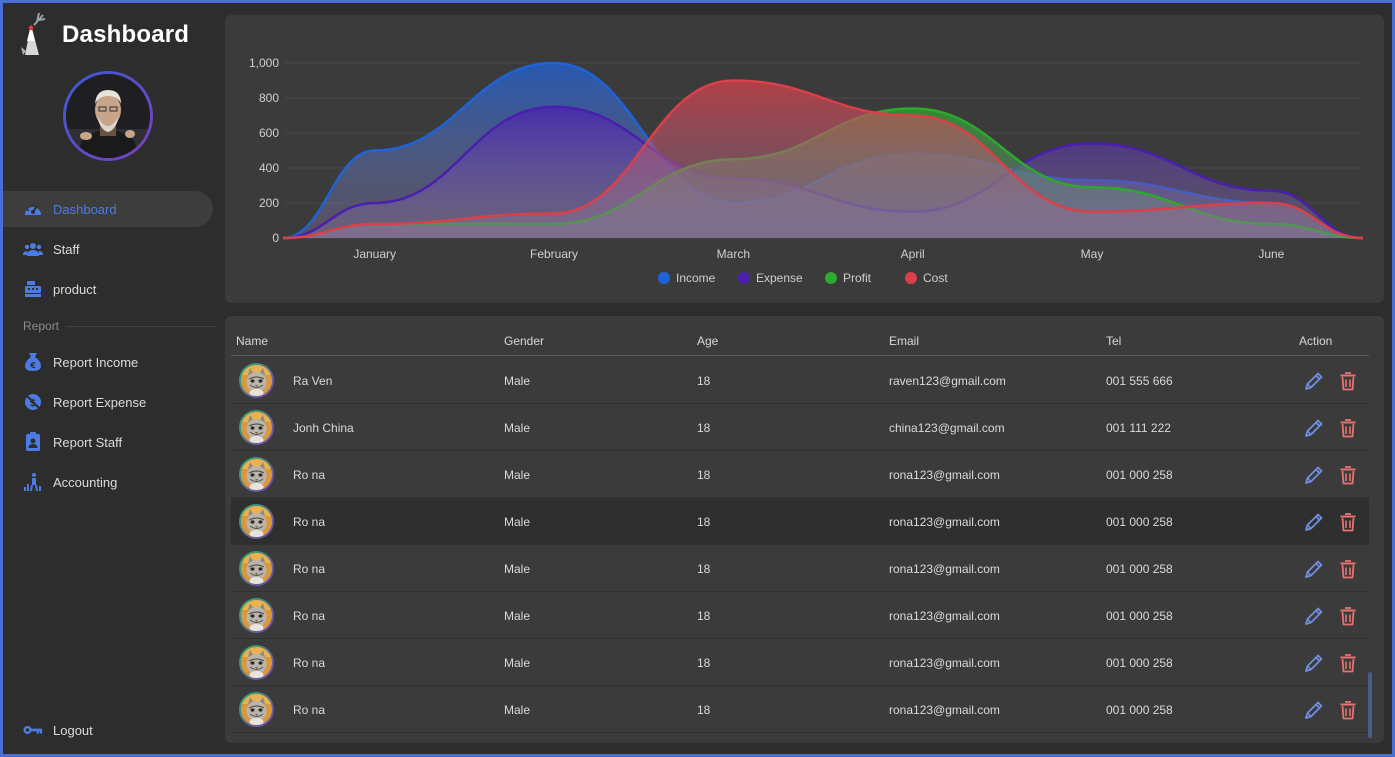  Describe the element at coordinates (33, 33) in the screenshot. I see `app-logo-icon` at that location.